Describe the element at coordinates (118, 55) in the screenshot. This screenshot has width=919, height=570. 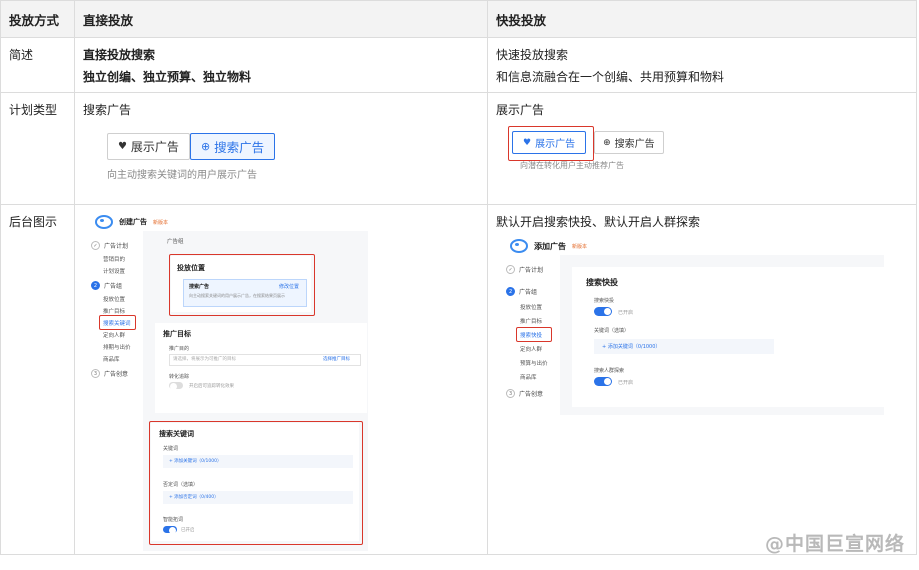
I see `direct-summary-line1: 直接投放搜索` at that location.